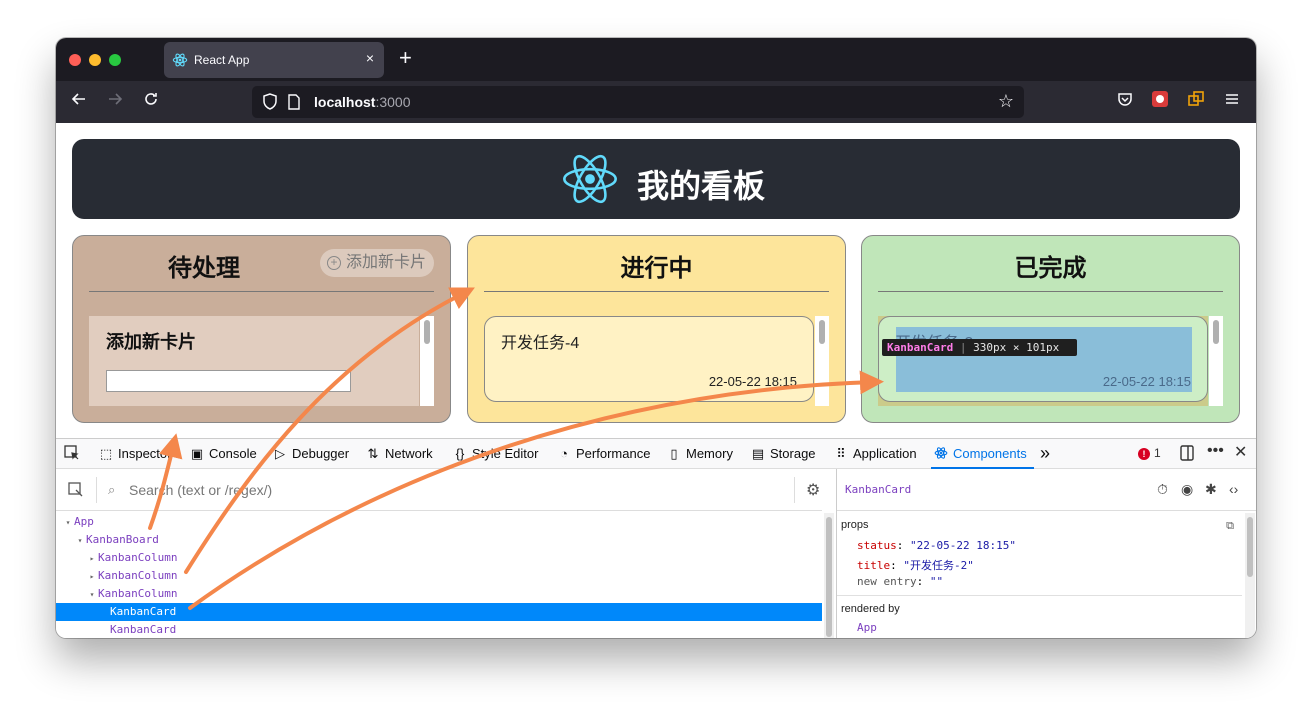 The image size is (1312, 712). Describe the element at coordinates (261, 291) in the screenshot. I see `column-divider` at that location.